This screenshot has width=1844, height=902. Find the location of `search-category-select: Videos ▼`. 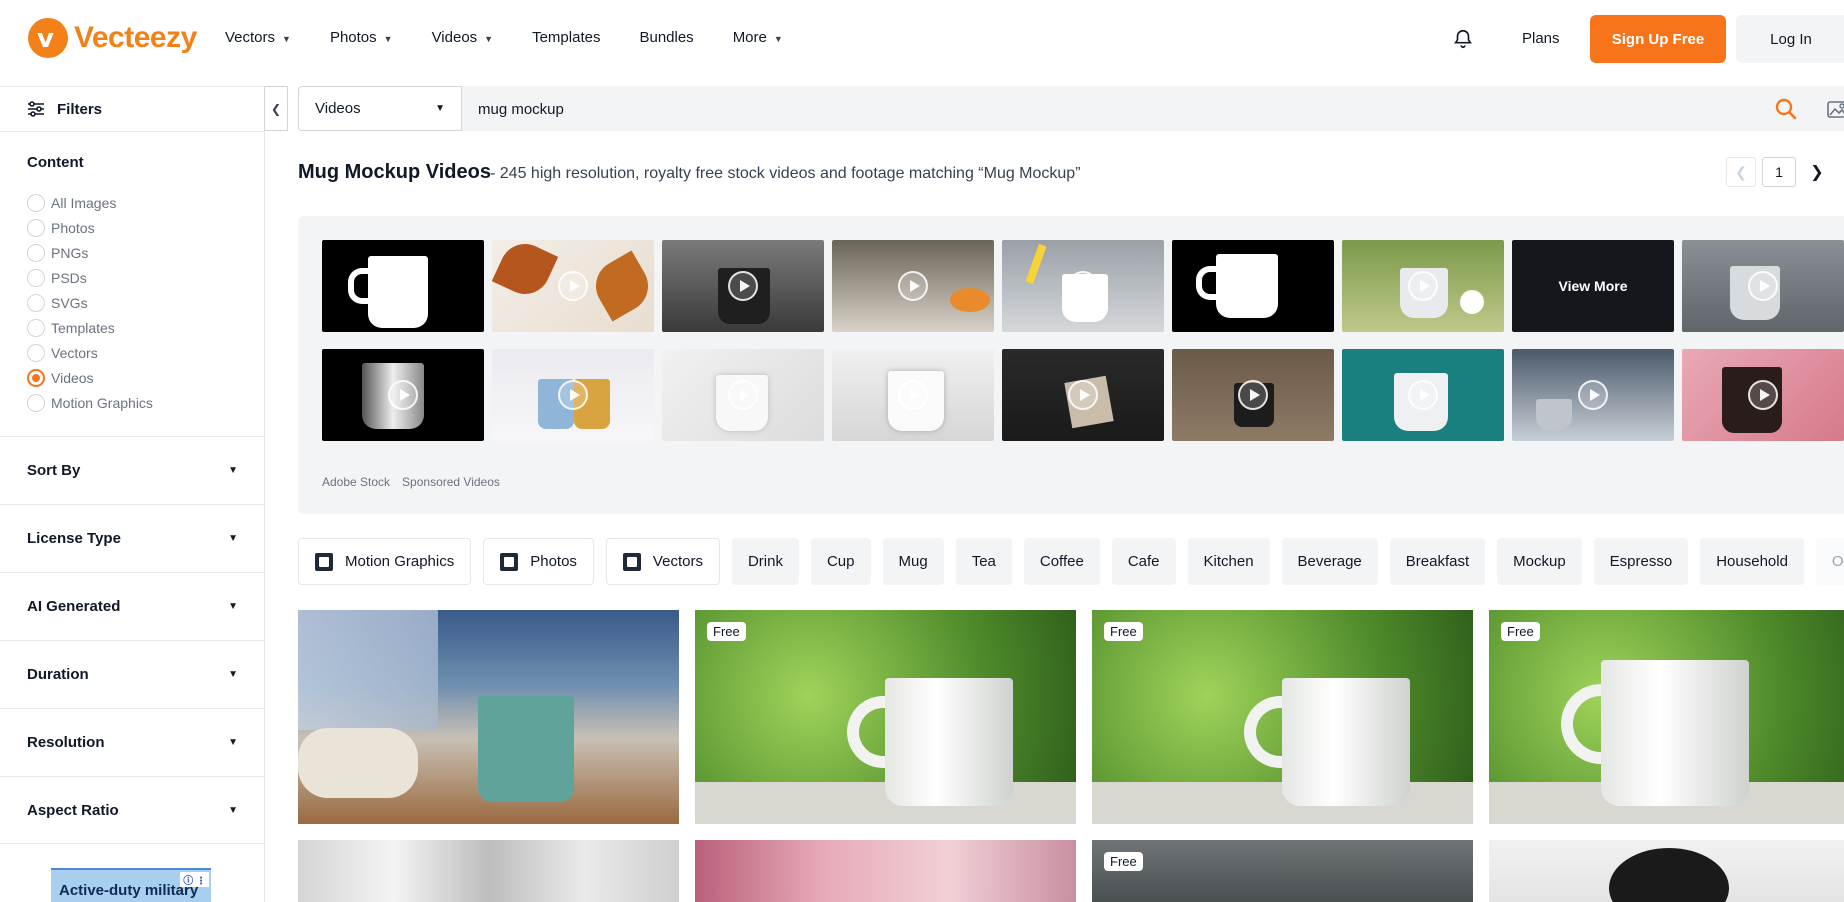

search-category-select: Videos ▼ is located at coordinates (380, 108).